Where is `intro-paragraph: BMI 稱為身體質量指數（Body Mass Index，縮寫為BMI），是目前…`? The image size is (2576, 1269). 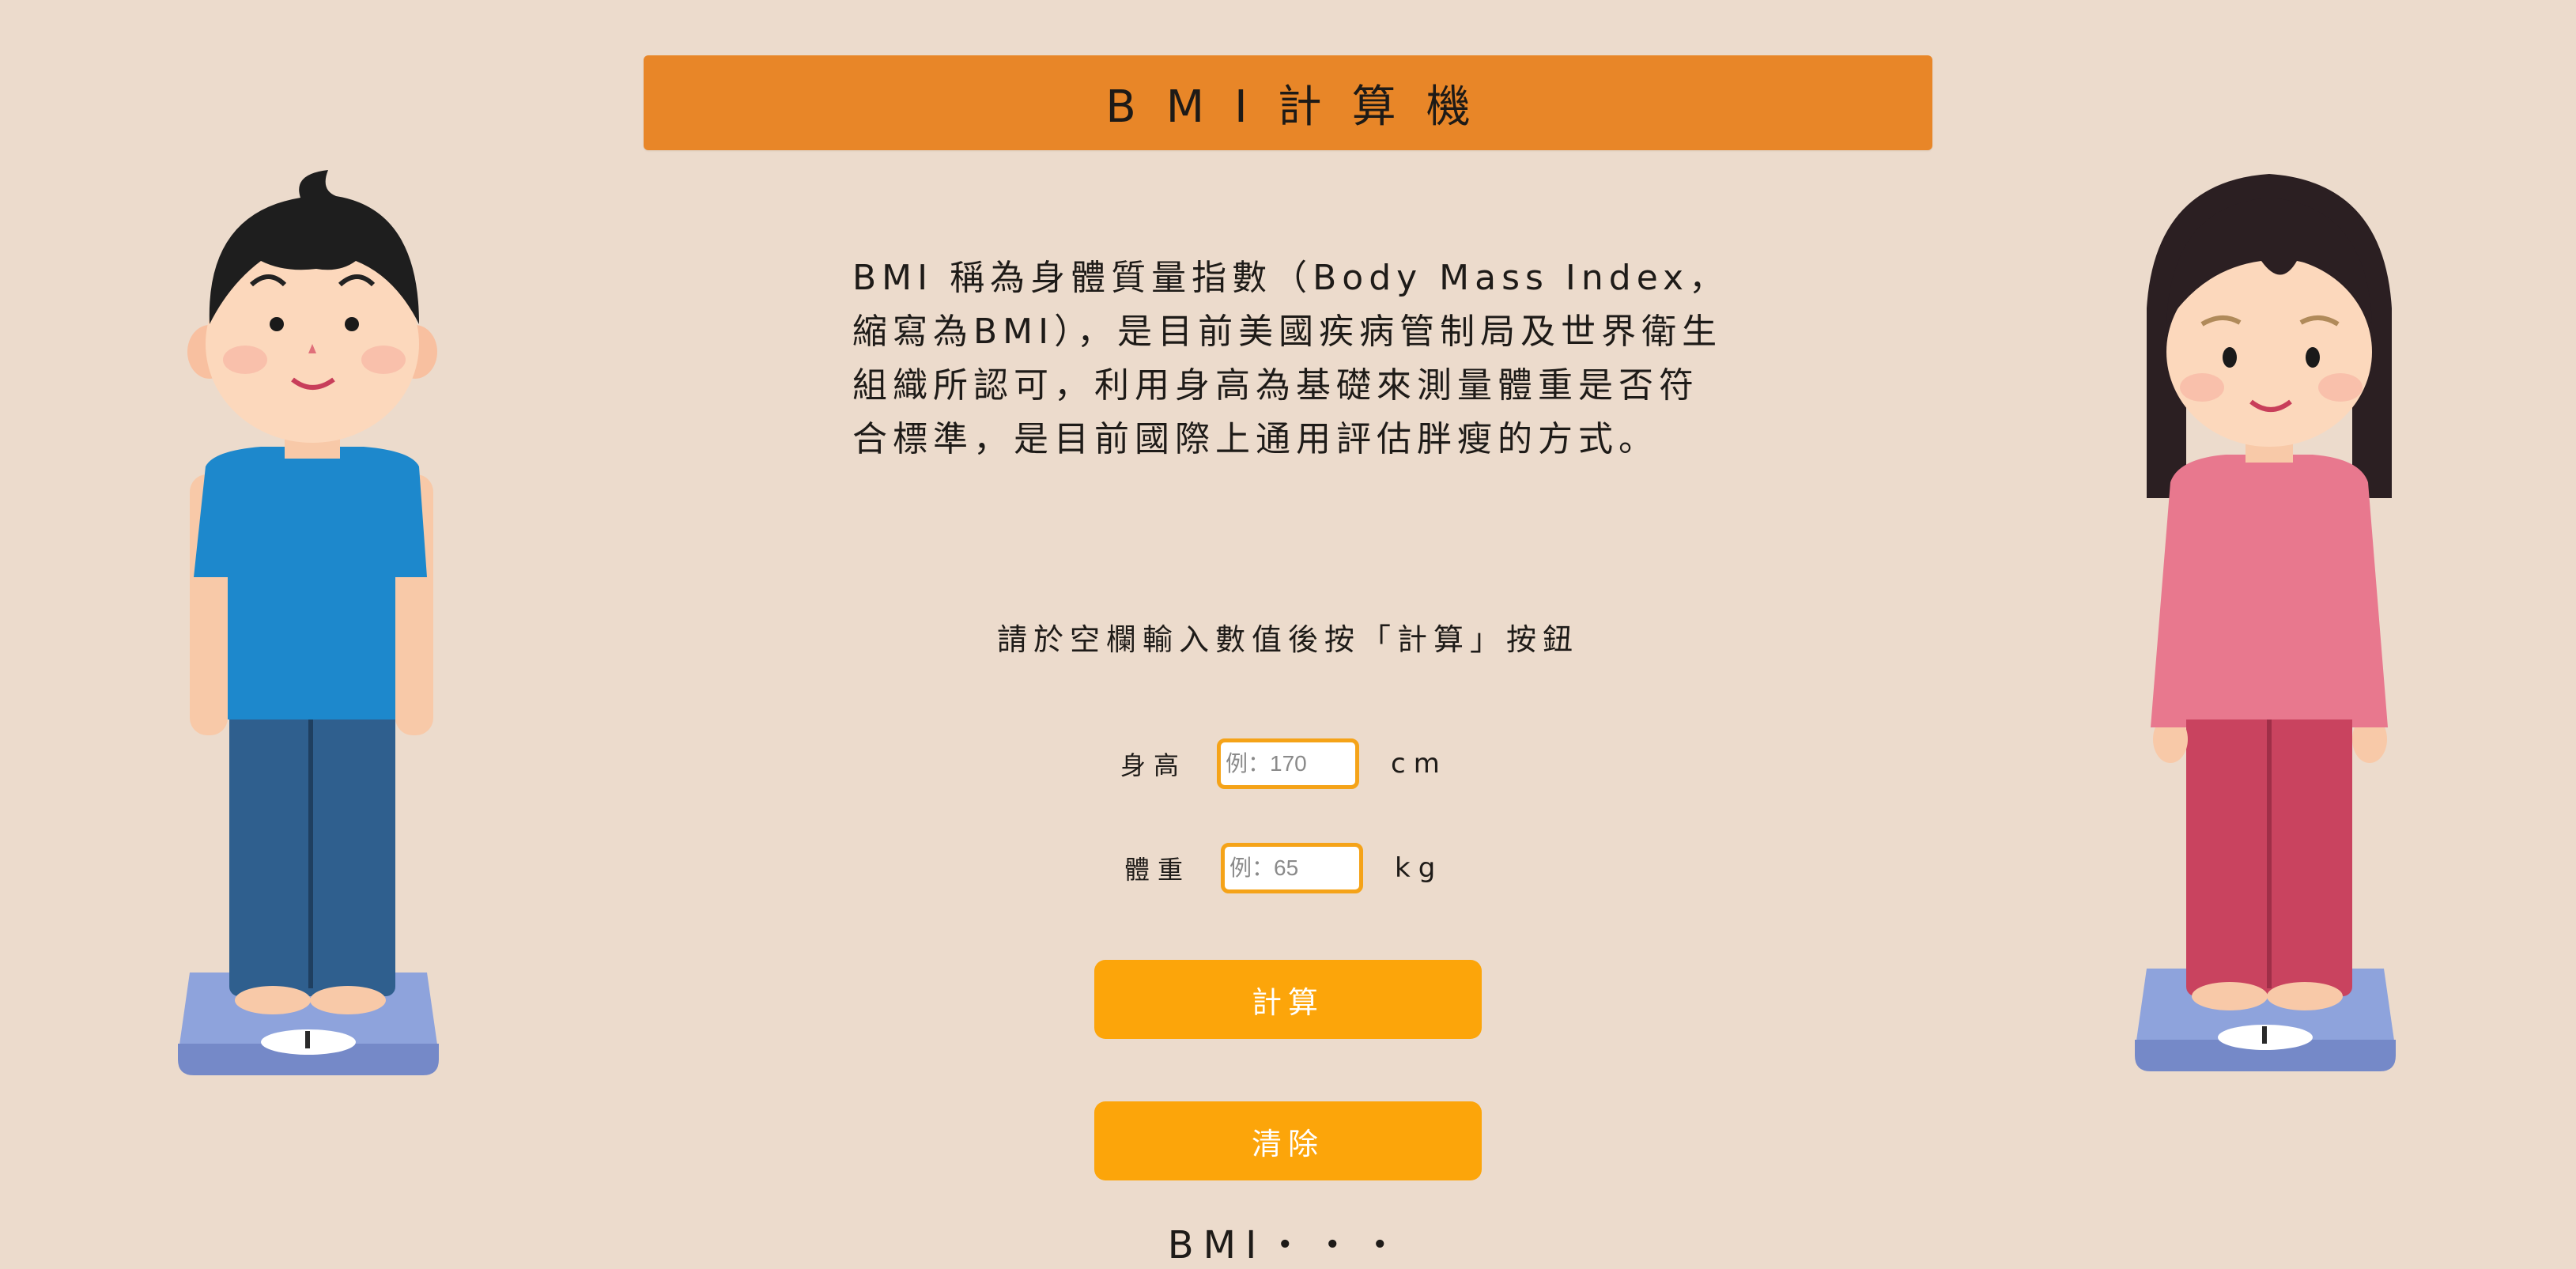 intro-paragraph: BMI 稱為身體質量指數（Body Mass Index，縮寫為BMI），是目前… is located at coordinates (1291, 358).